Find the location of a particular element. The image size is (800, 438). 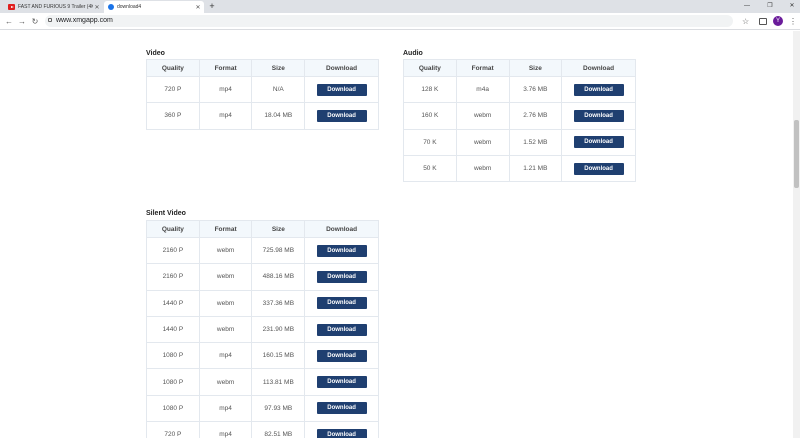

quality-cell: 360 P is located at coordinates (173, 116).